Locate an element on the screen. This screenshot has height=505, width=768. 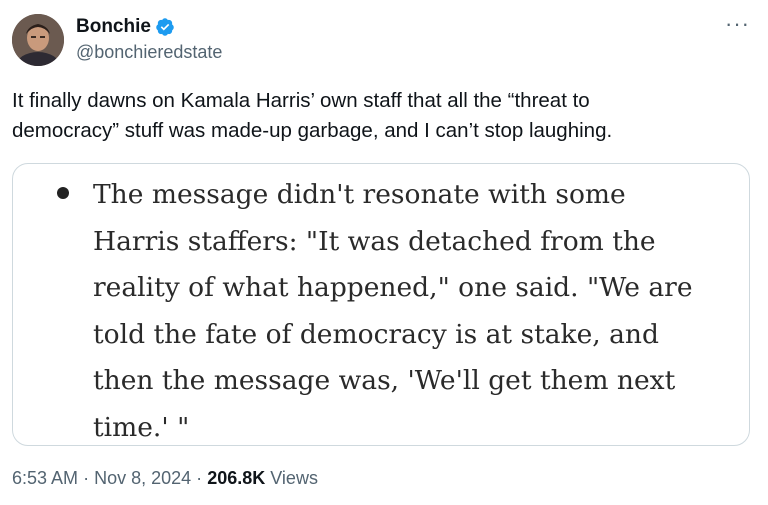
tweet-meta: 6:53 AM · Nov 8, 2024 · 206.8K Views is located at coordinates (165, 478).